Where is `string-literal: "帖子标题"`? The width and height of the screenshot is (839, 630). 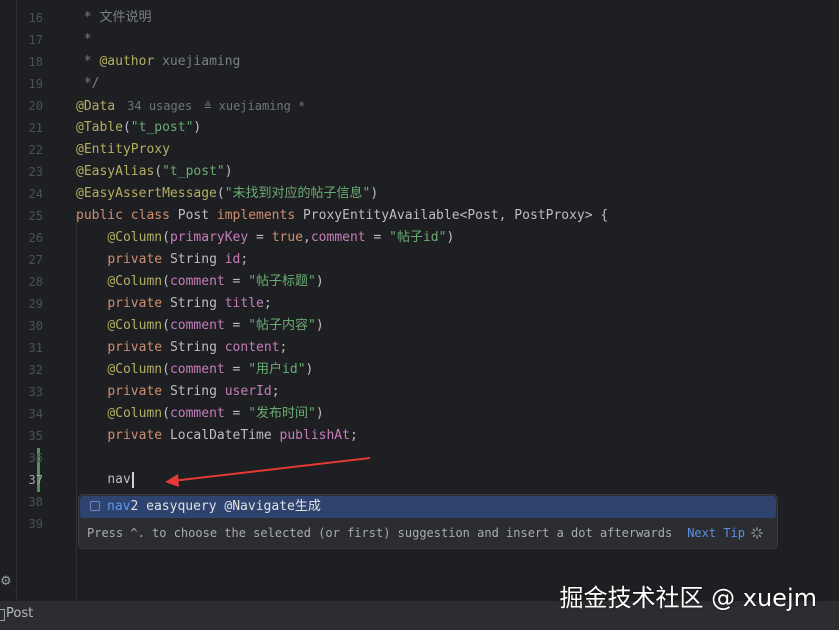 string-literal: "帖子标题" is located at coordinates (282, 281).